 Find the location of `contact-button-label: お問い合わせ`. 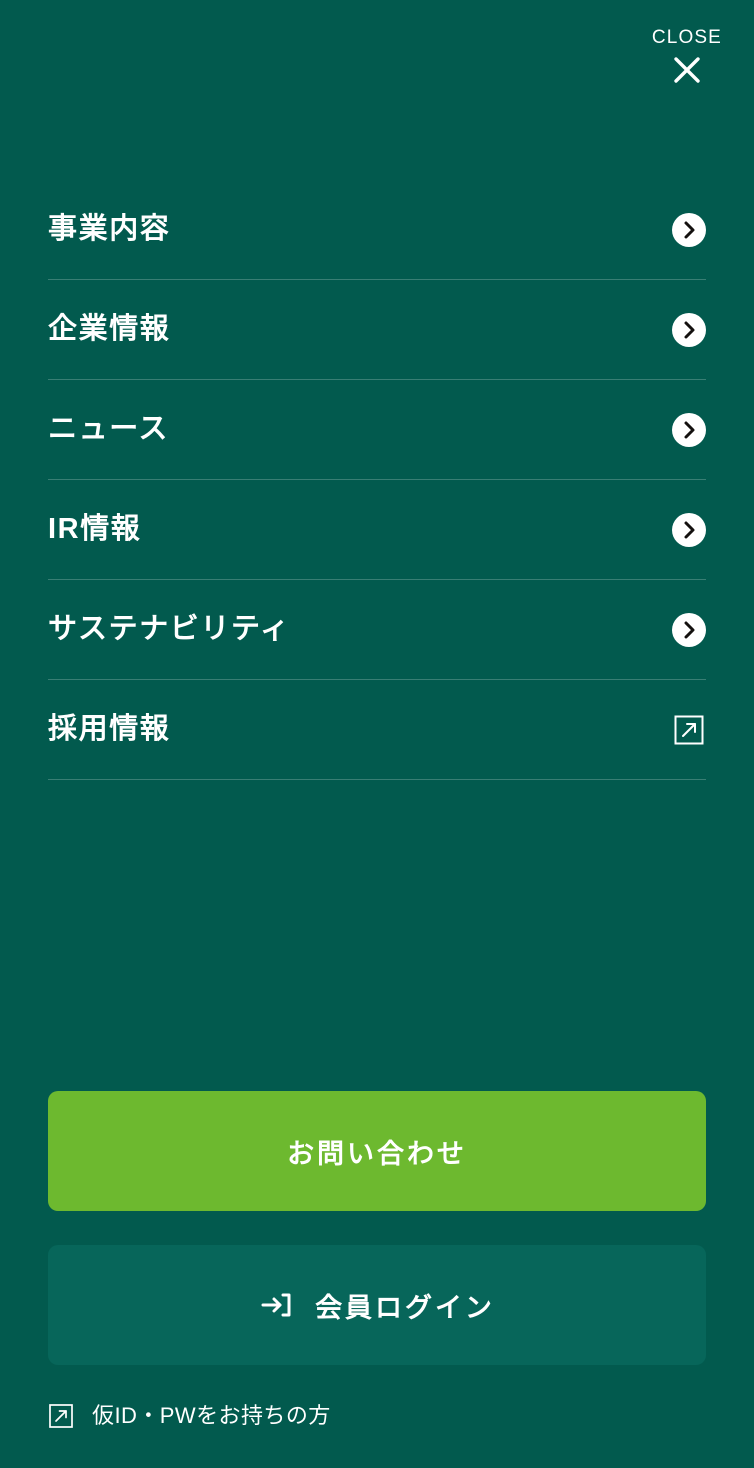

contact-button-label: お問い合わせ is located at coordinates (377, 1153).